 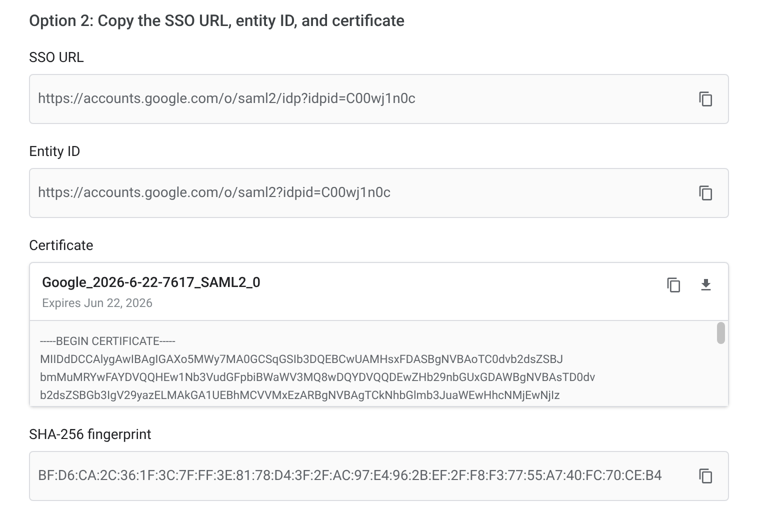 What do you see at coordinates (90, 435) in the screenshot?
I see `field-label: SHA-256 fingerprint` at bounding box center [90, 435].